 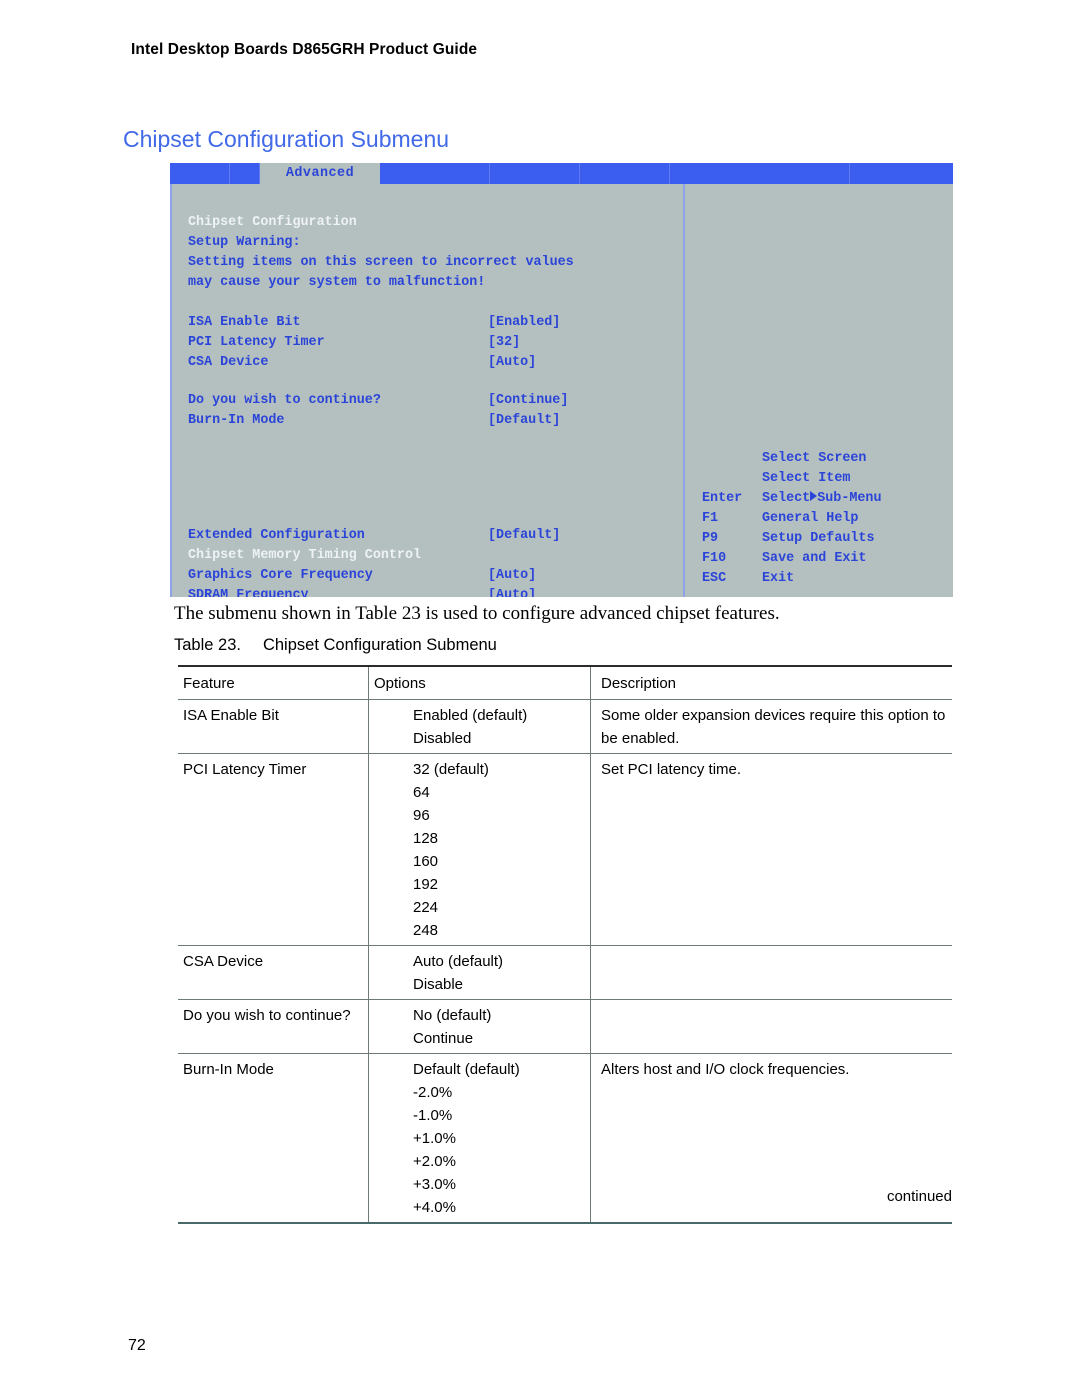 What do you see at coordinates (273, 849) in the screenshot?
I see `row-feature-pci-latency-timer: PCI Latency Timer` at bounding box center [273, 849].